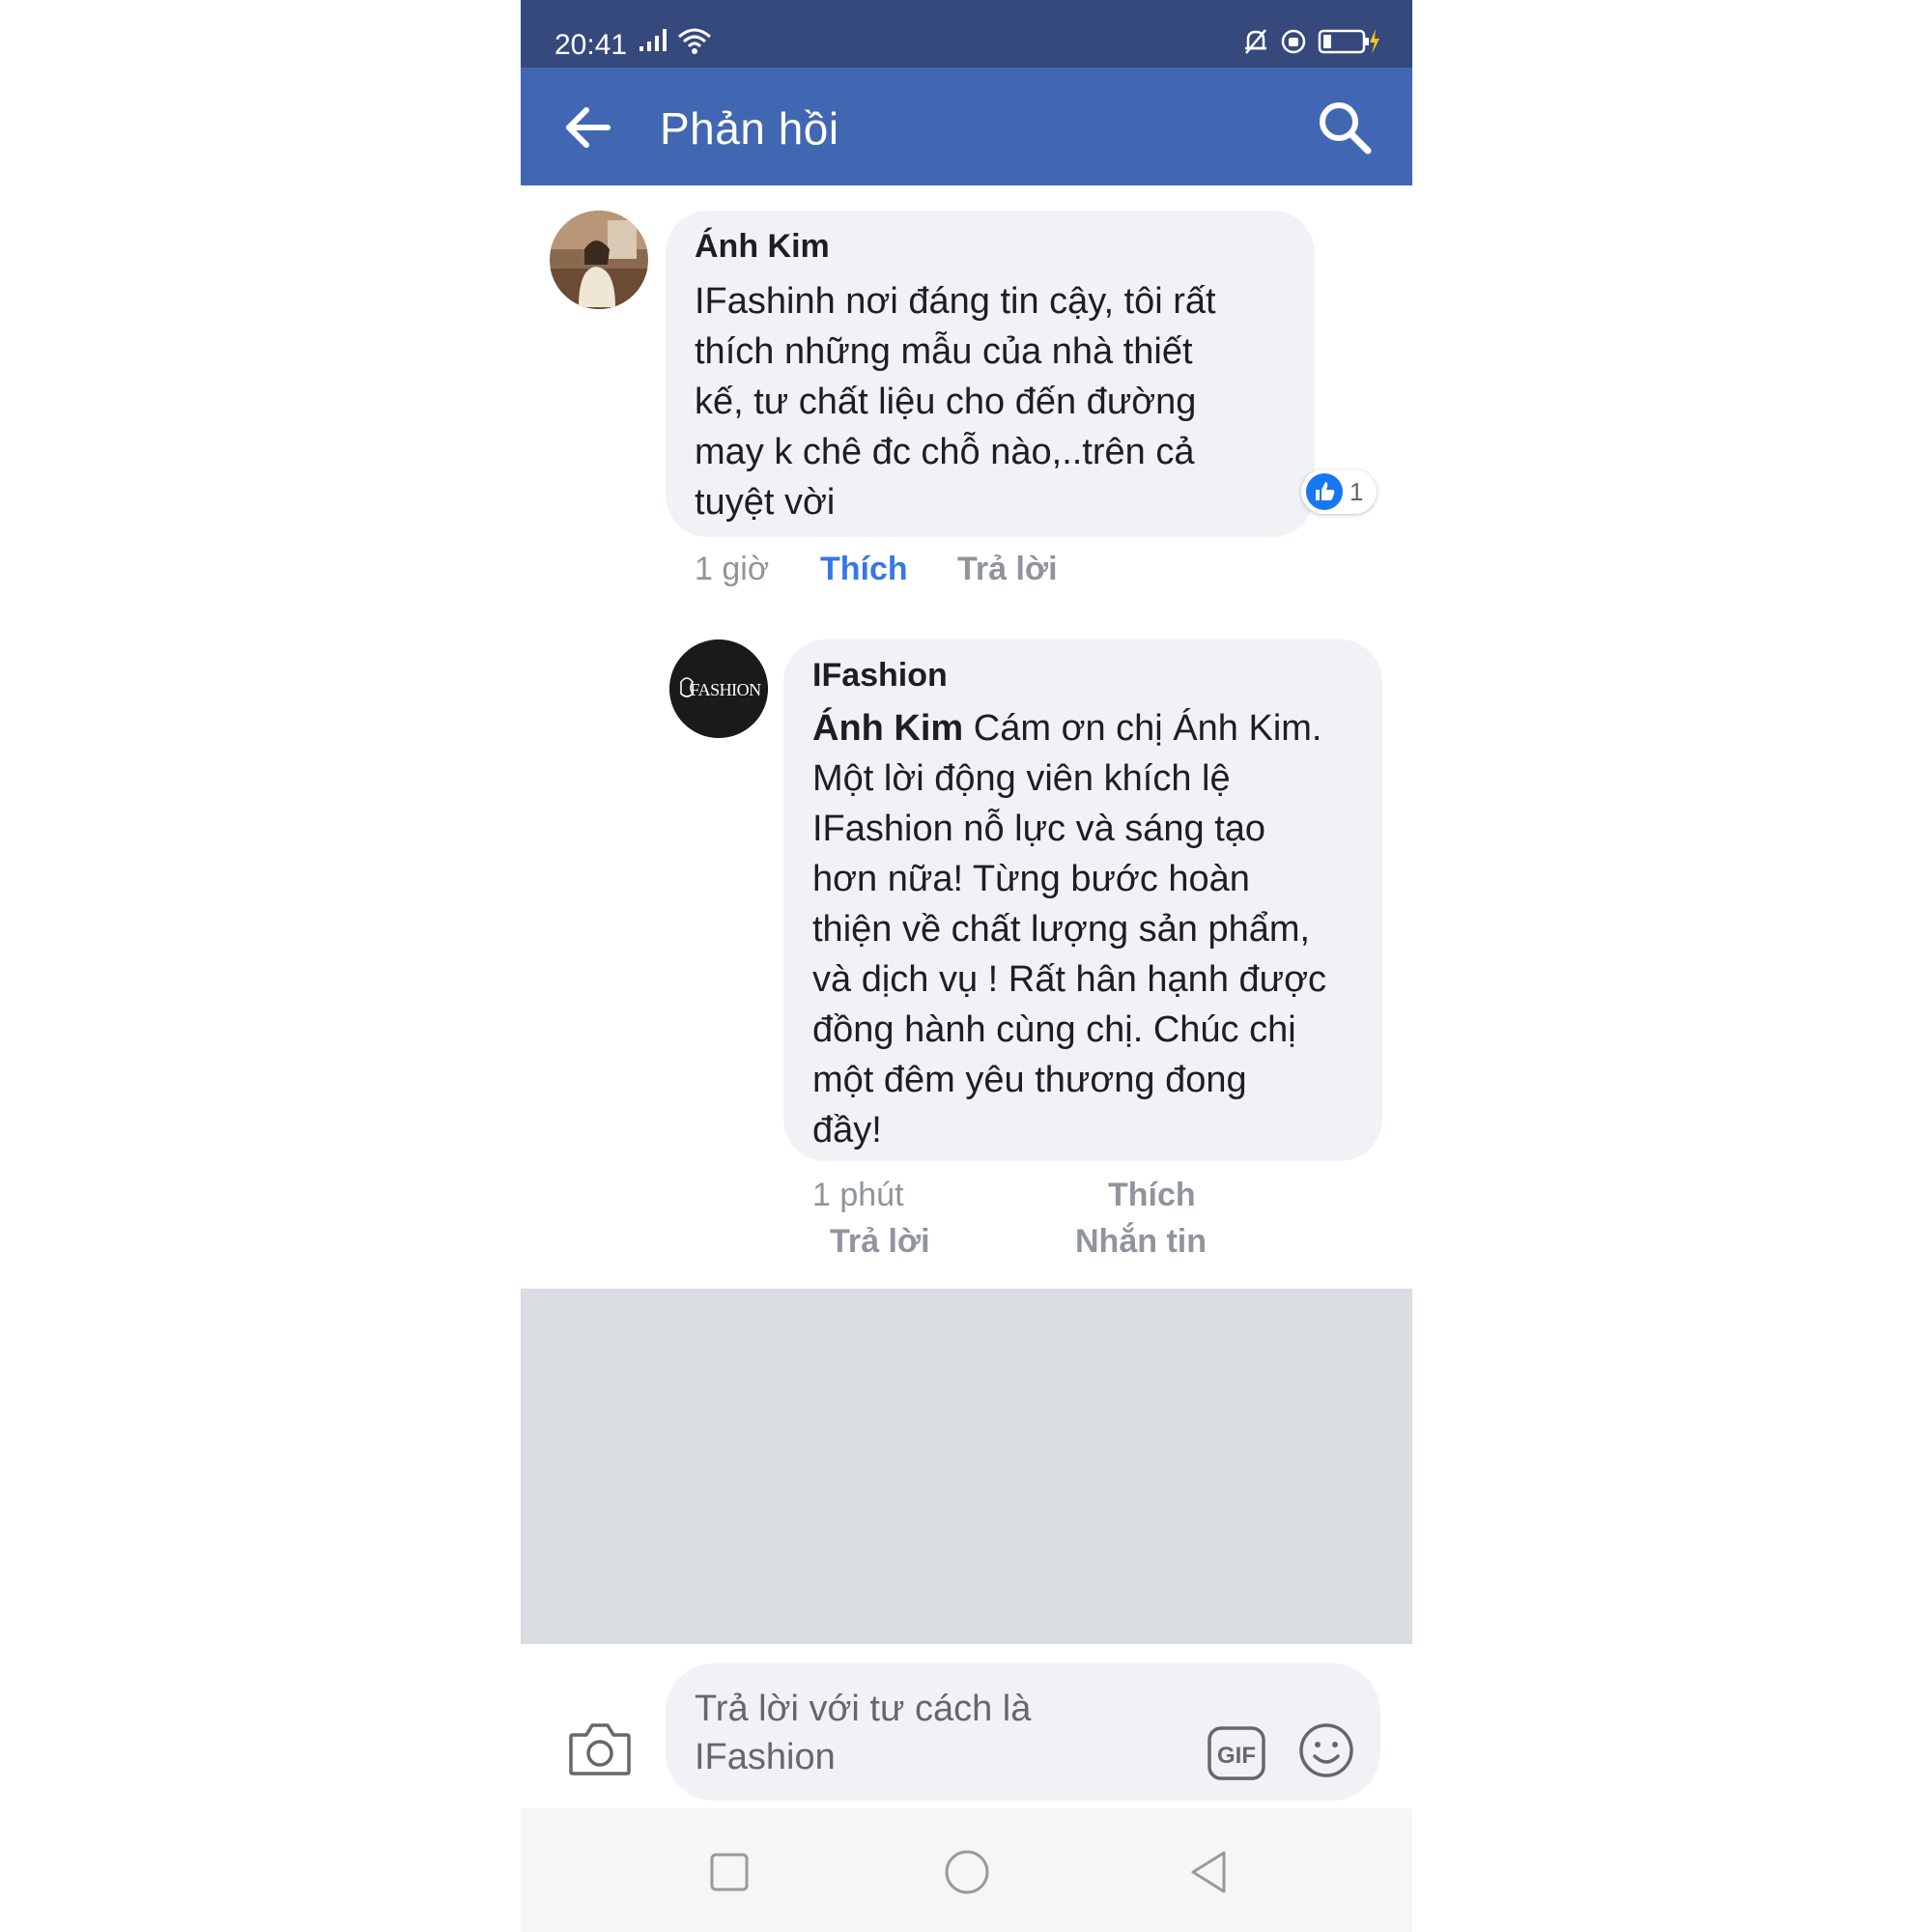 This screenshot has height=1932, width=1932. I want to click on gif-icon: GIF, so click(1236, 1753).